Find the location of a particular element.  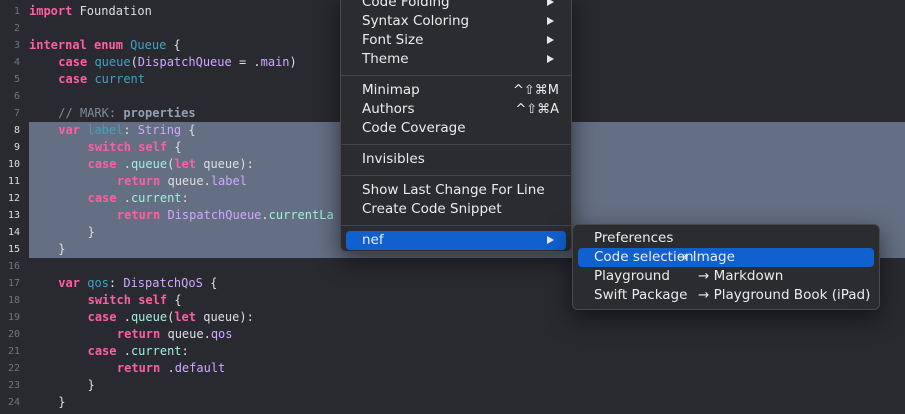

code-text: return DispatchQueue.currentLa is located at coordinates (225, 215).